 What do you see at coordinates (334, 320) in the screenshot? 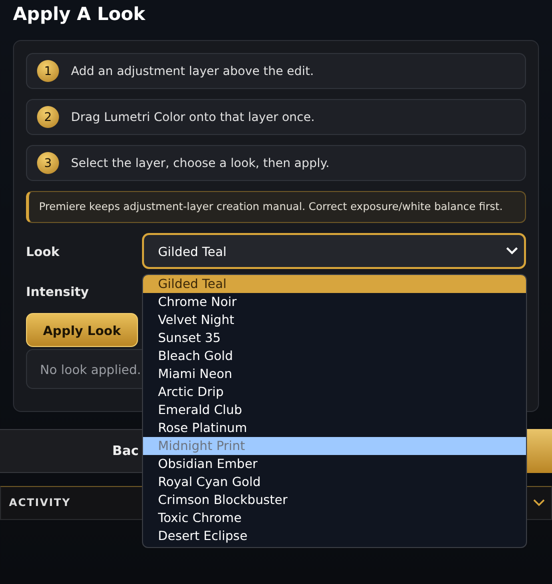
I see `look-option: Velvet Night` at bounding box center [334, 320].